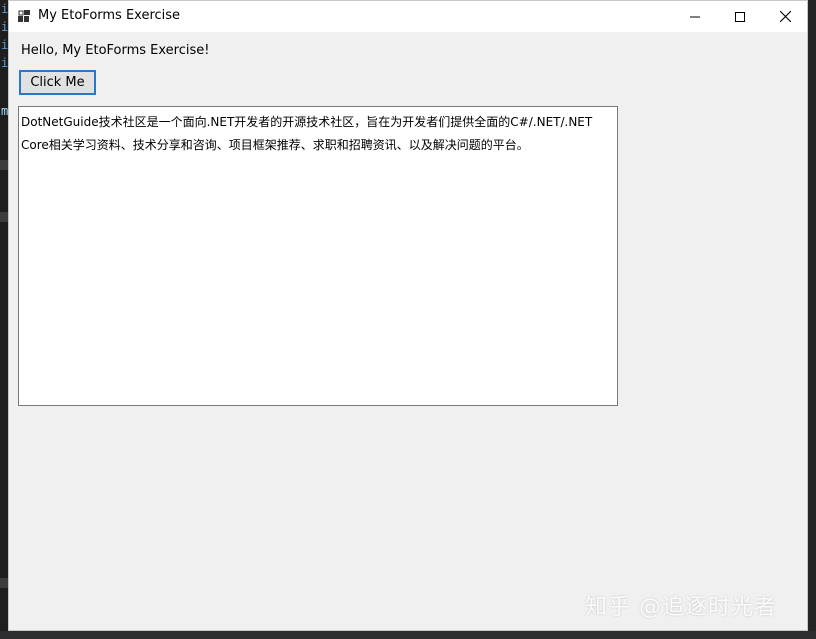  What do you see at coordinates (681, 607) in the screenshot?
I see `watermark: 知乎 @追逐时光者` at bounding box center [681, 607].